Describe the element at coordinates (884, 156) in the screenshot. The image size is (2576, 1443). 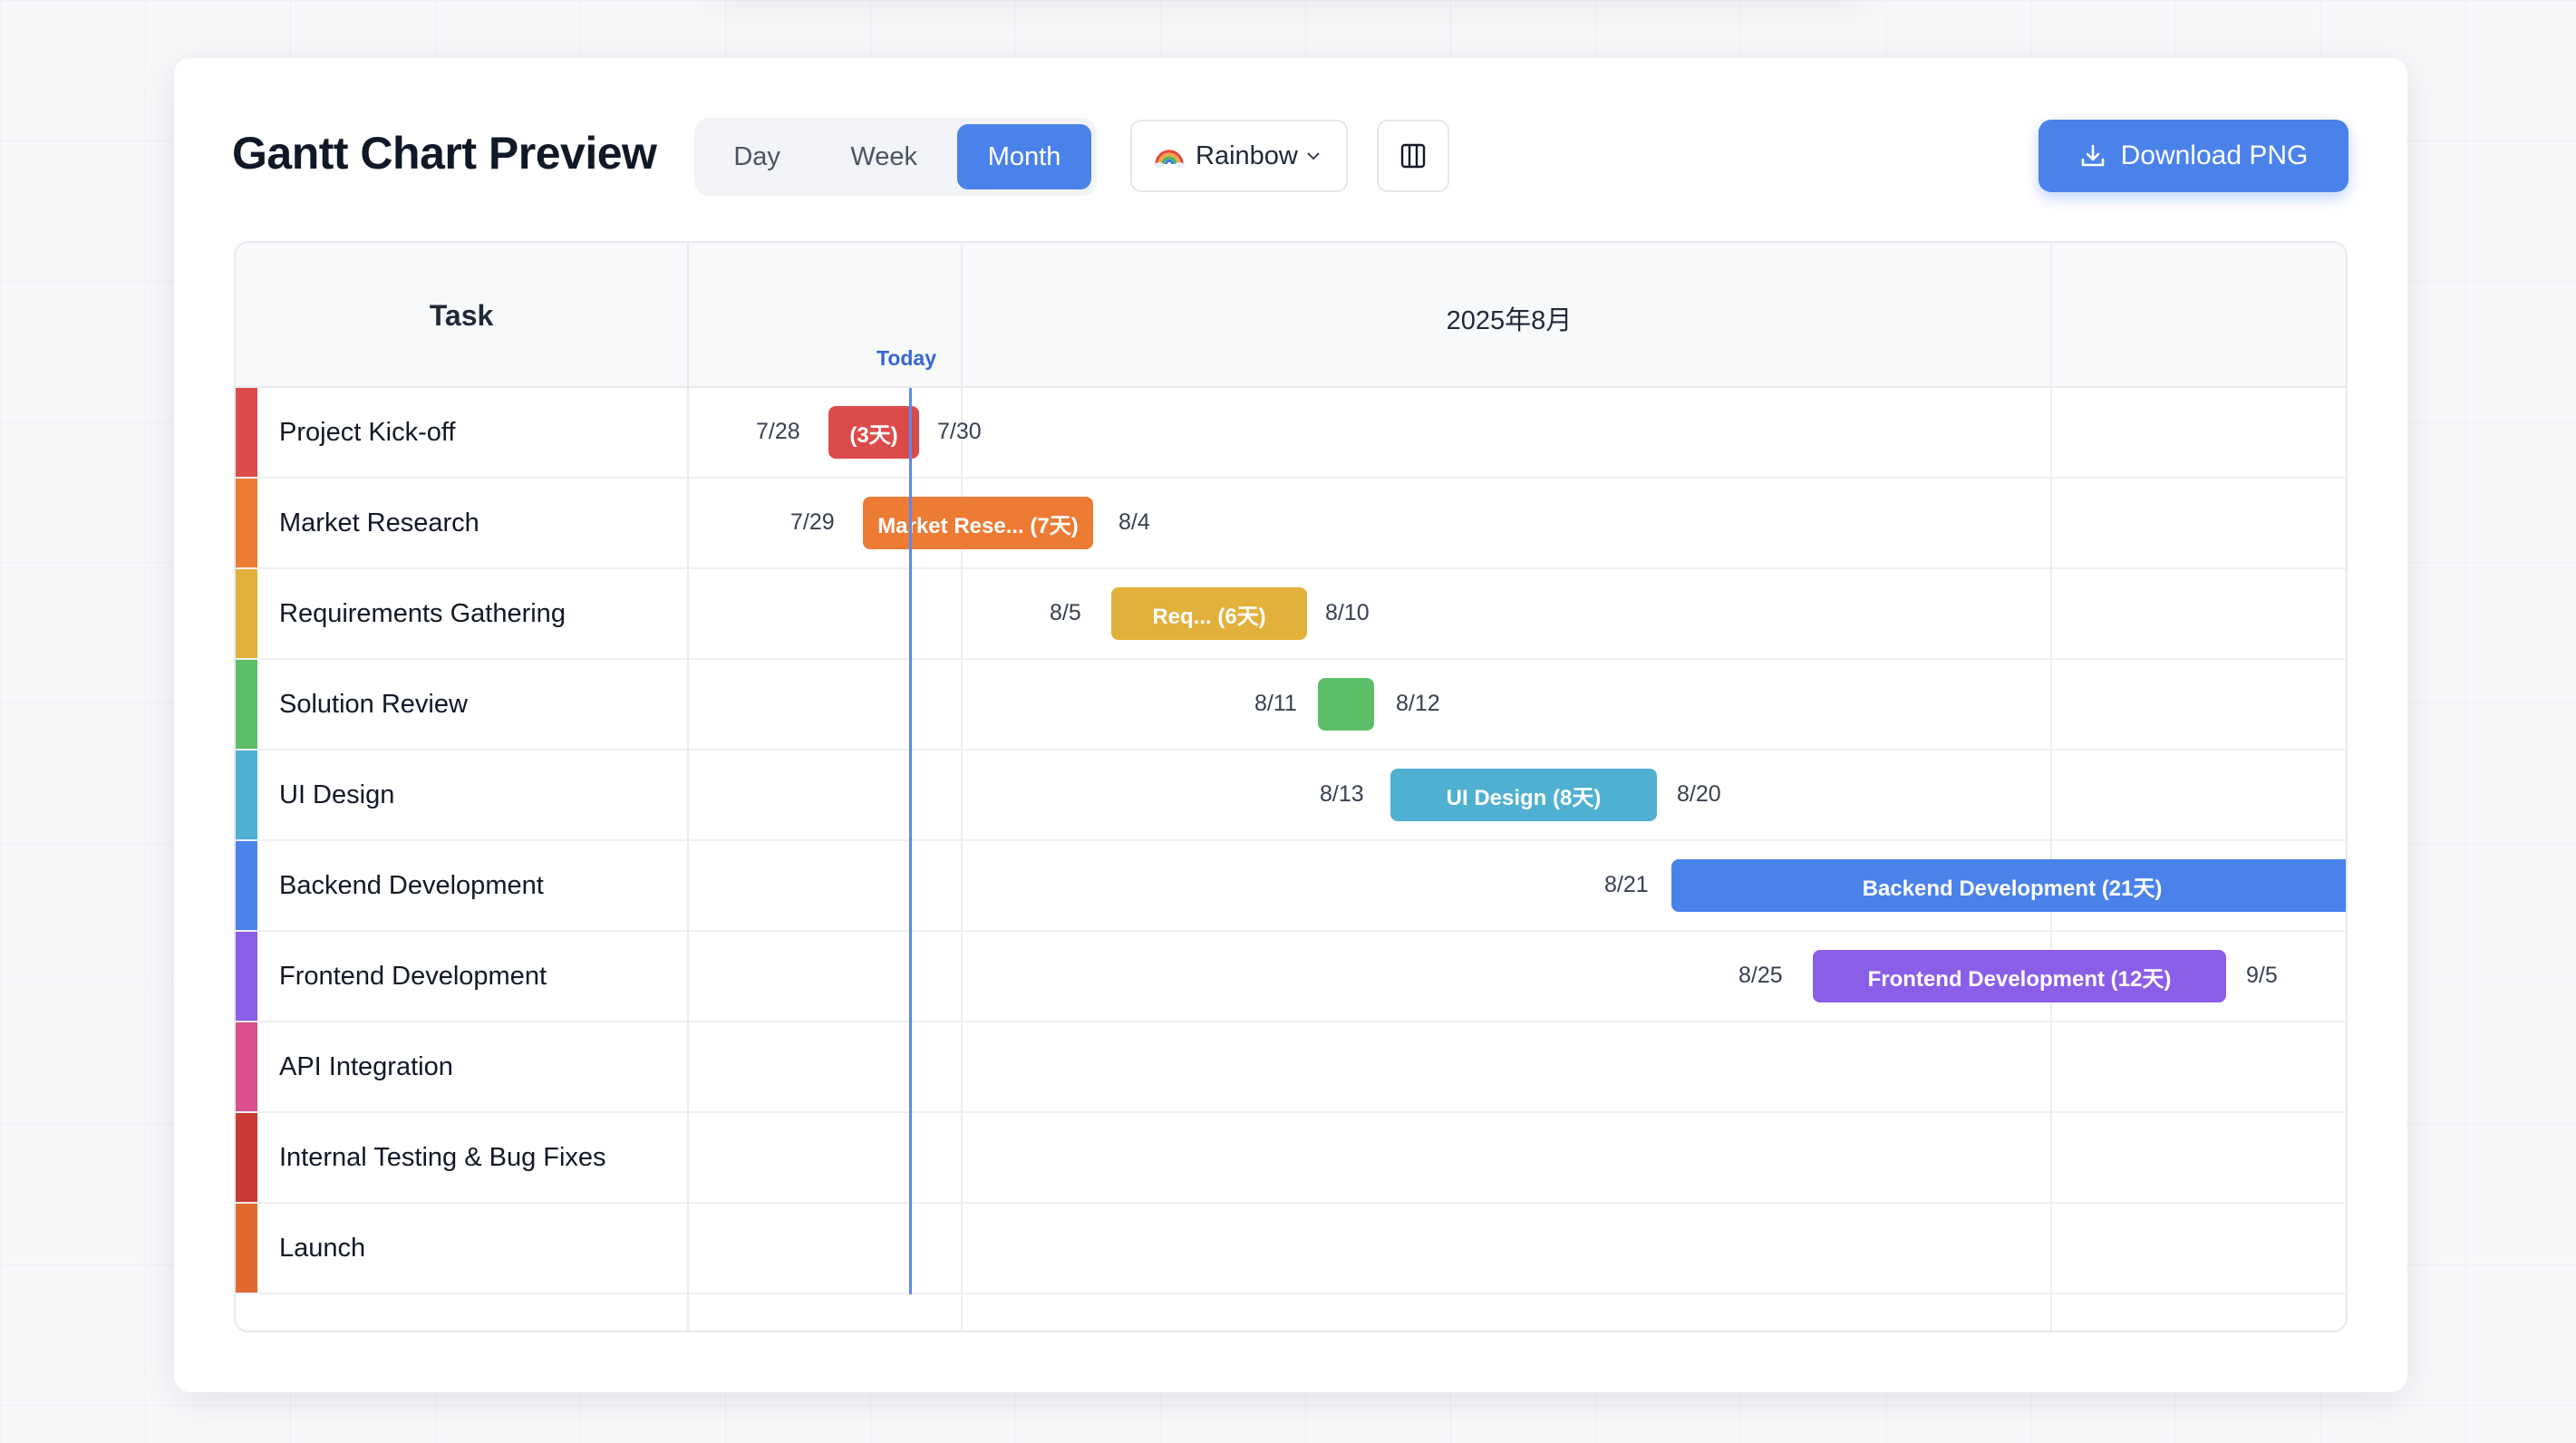
I see `view-week-button: Week` at that location.